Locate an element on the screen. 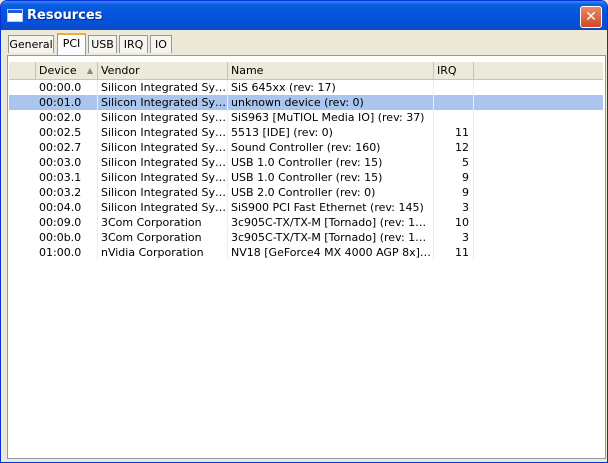 The width and height of the screenshot is (608, 463). cell-vendor: nVidia Corporation is located at coordinates (163, 252).